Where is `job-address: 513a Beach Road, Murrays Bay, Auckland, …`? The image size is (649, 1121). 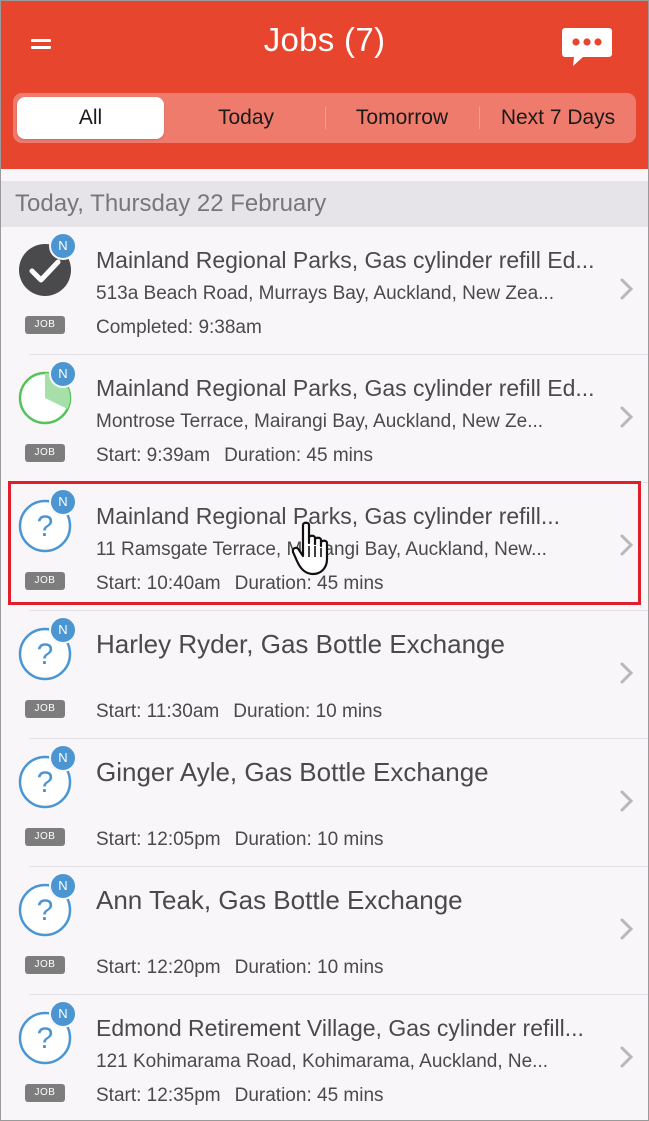
job-address: 513a Beach Road, Murrays Bay, Auckland, … is located at coordinates (325, 293).